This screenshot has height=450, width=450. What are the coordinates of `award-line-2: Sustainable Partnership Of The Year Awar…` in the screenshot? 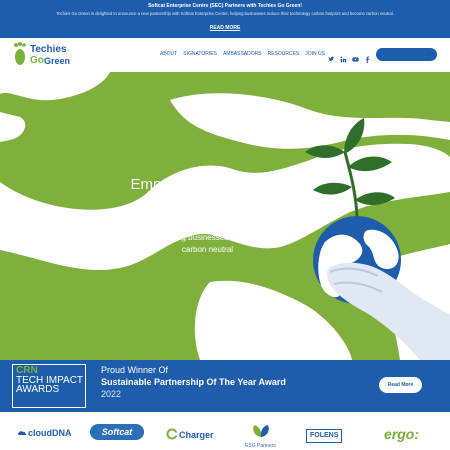 It's located at (193, 382).